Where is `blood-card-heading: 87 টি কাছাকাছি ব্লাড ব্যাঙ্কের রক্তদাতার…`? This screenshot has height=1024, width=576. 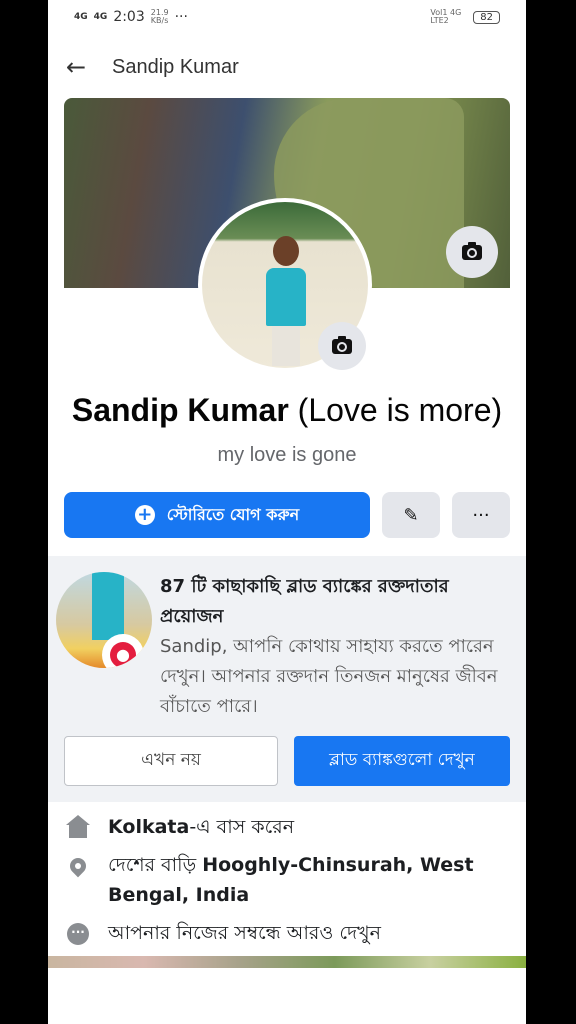
blood-card-heading: 87 টি কাছাকাছি ব্লাড ব্যাঙ্কের রক্তদাতার… is located at coordinates (304, 601).